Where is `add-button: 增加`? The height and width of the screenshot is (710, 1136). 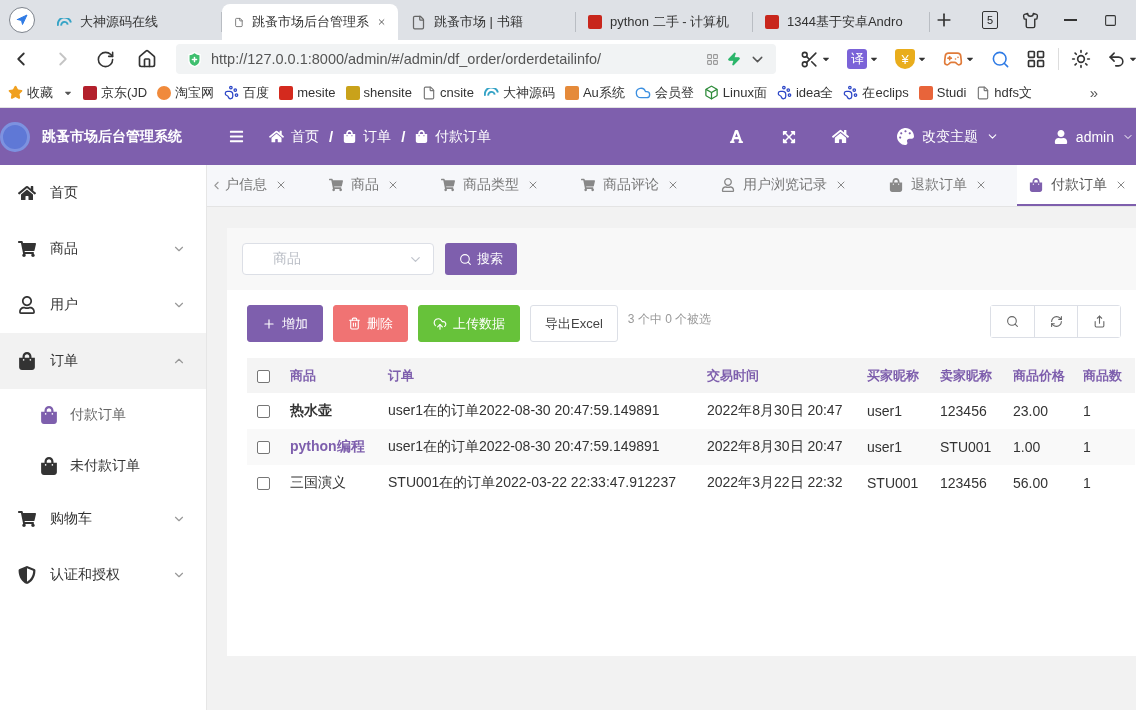
add-button: 增加 is located at coordinates (285, 323).